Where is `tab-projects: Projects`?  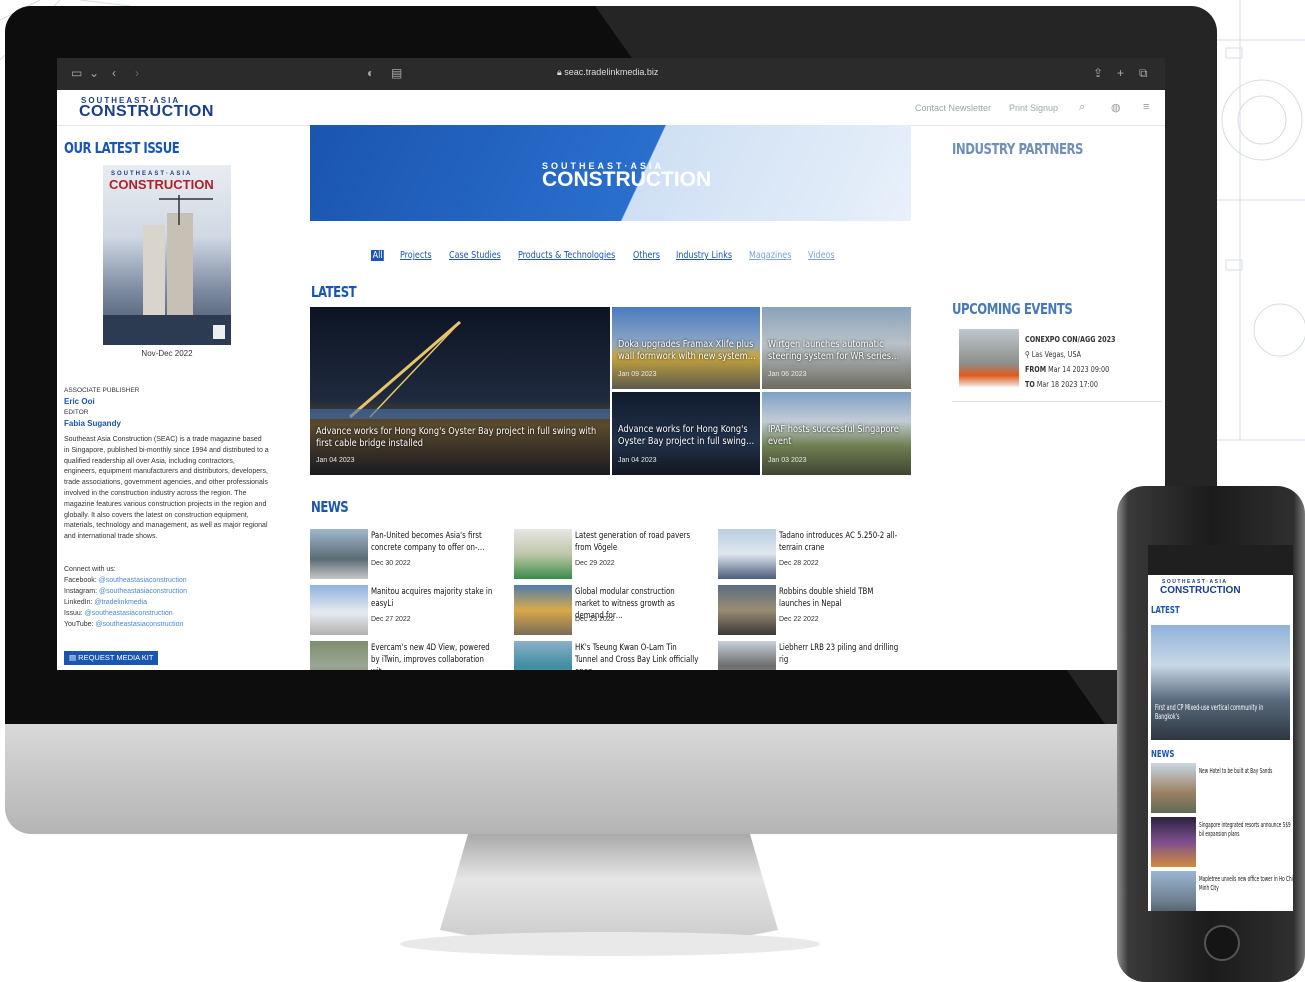 tab-projects: Projects is located at coordinates (416, 255).